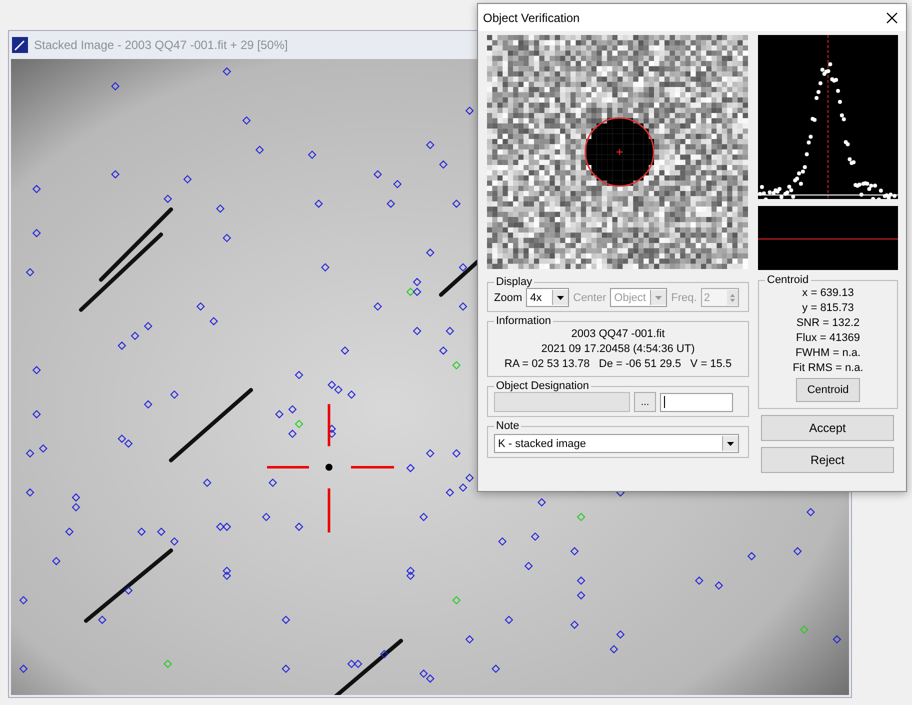 This screenshot has height=705, width=912. I want to click on freq-label: Freq., so click(684, 298).